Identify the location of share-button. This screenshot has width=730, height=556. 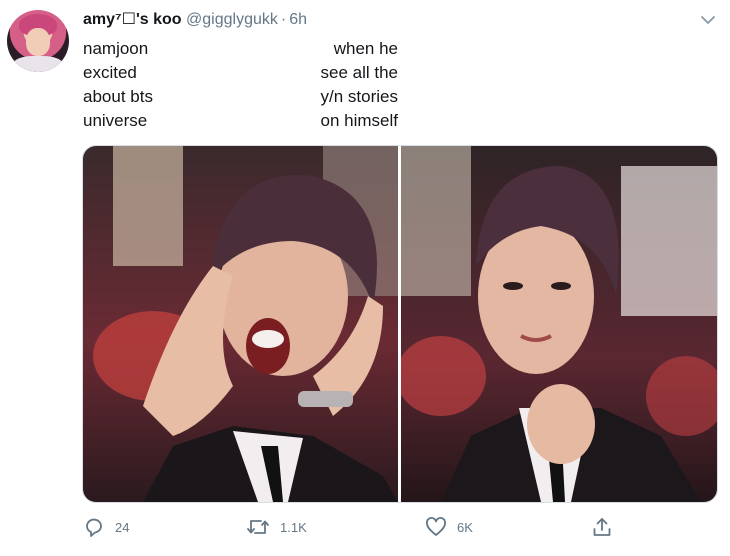
(602, 527).